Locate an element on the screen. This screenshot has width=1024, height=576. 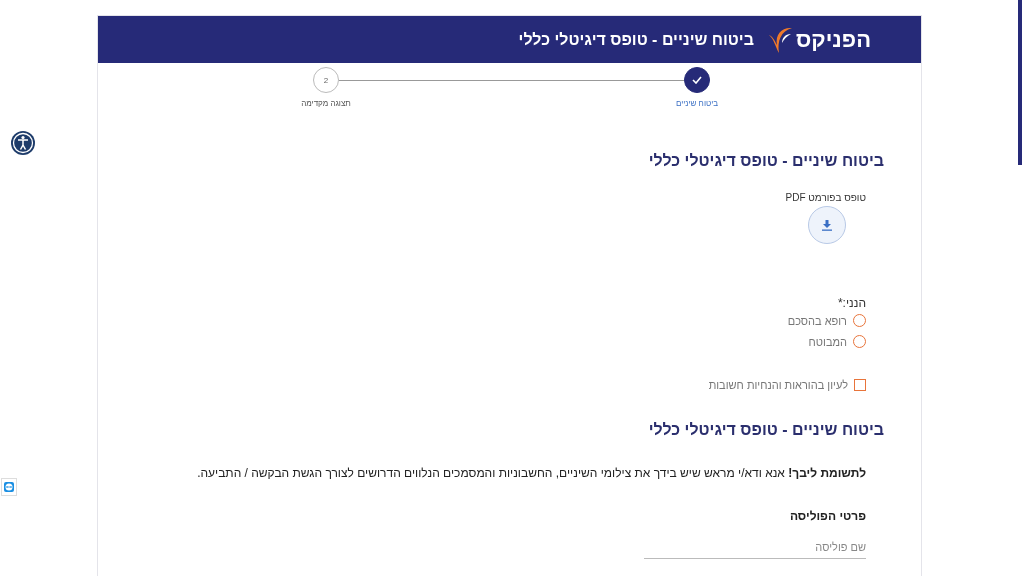
step-label: תצוגה מקדימה is located at coordinates (326, 103).